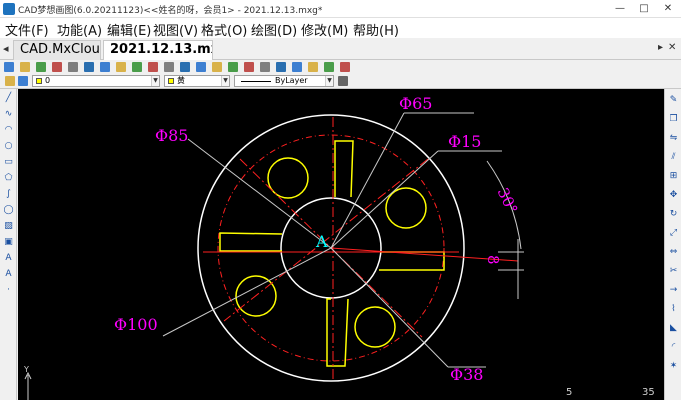 The width and height of the screenshot is (681, 400). Describe the element at coordinates (217, 67) in the screenshot. I see `zoom-window-icon` at that location.